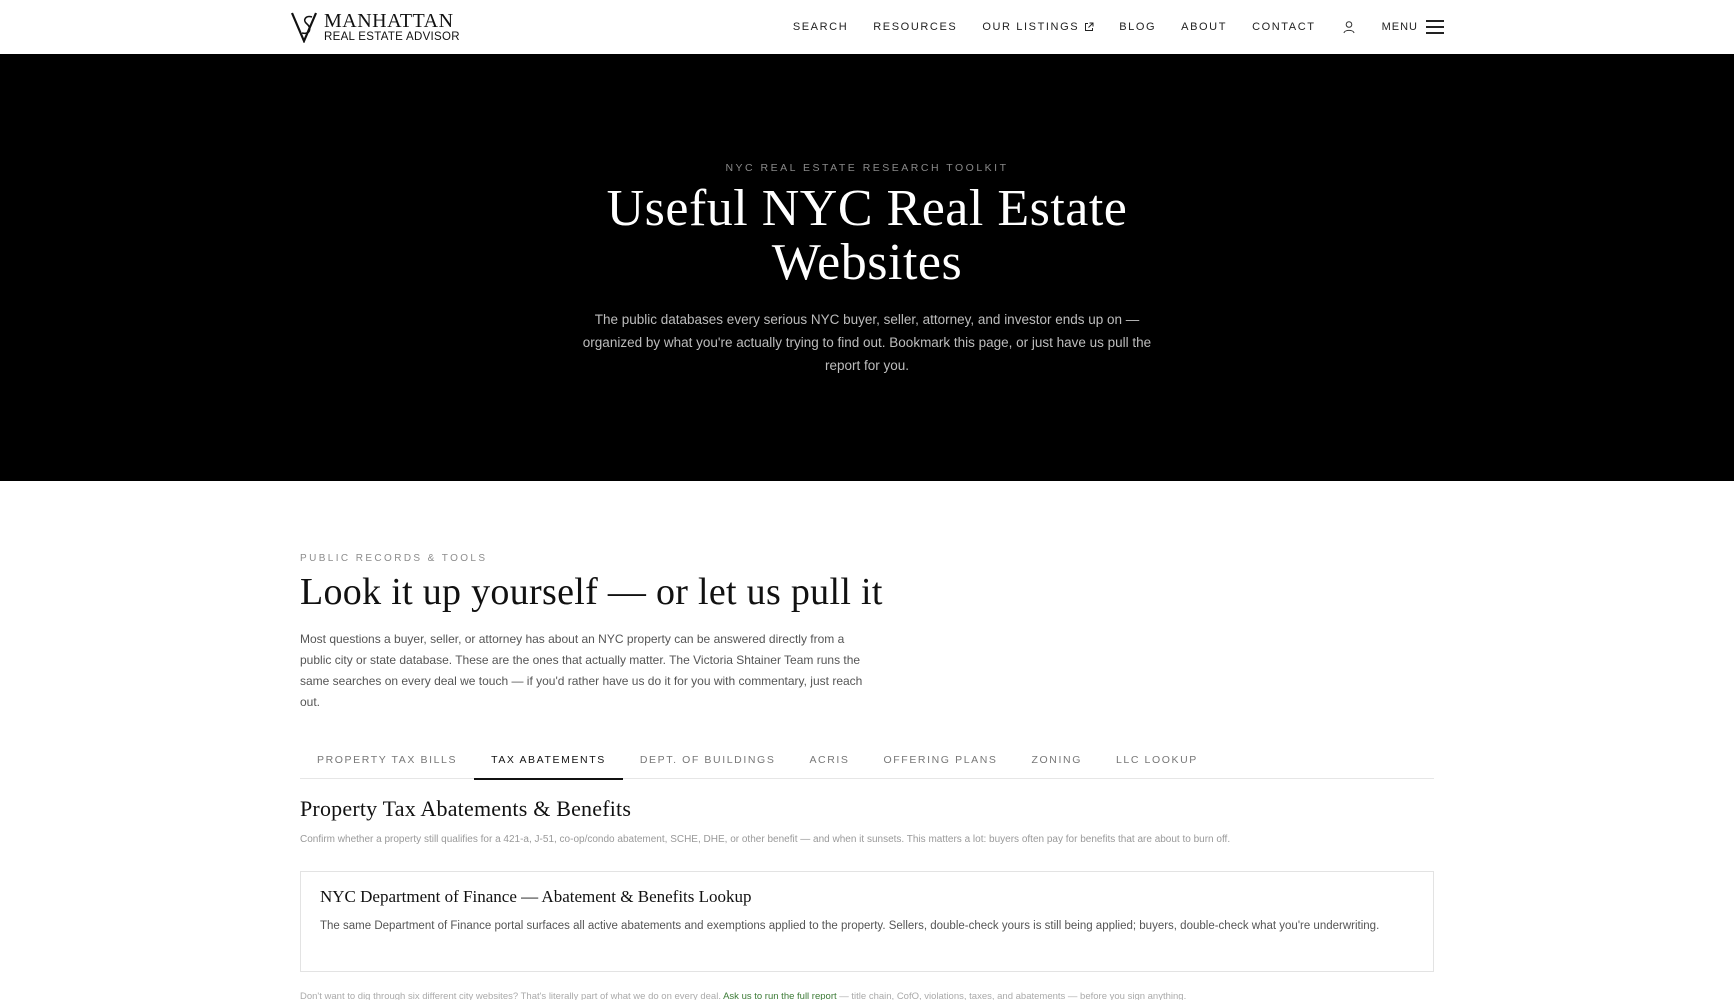 The image size is (1734, 1000). What do you see at coordinates (915, 27) in the screenshot?
I see `nav-resources: RESOURCES` at bounding box center [915, 27].